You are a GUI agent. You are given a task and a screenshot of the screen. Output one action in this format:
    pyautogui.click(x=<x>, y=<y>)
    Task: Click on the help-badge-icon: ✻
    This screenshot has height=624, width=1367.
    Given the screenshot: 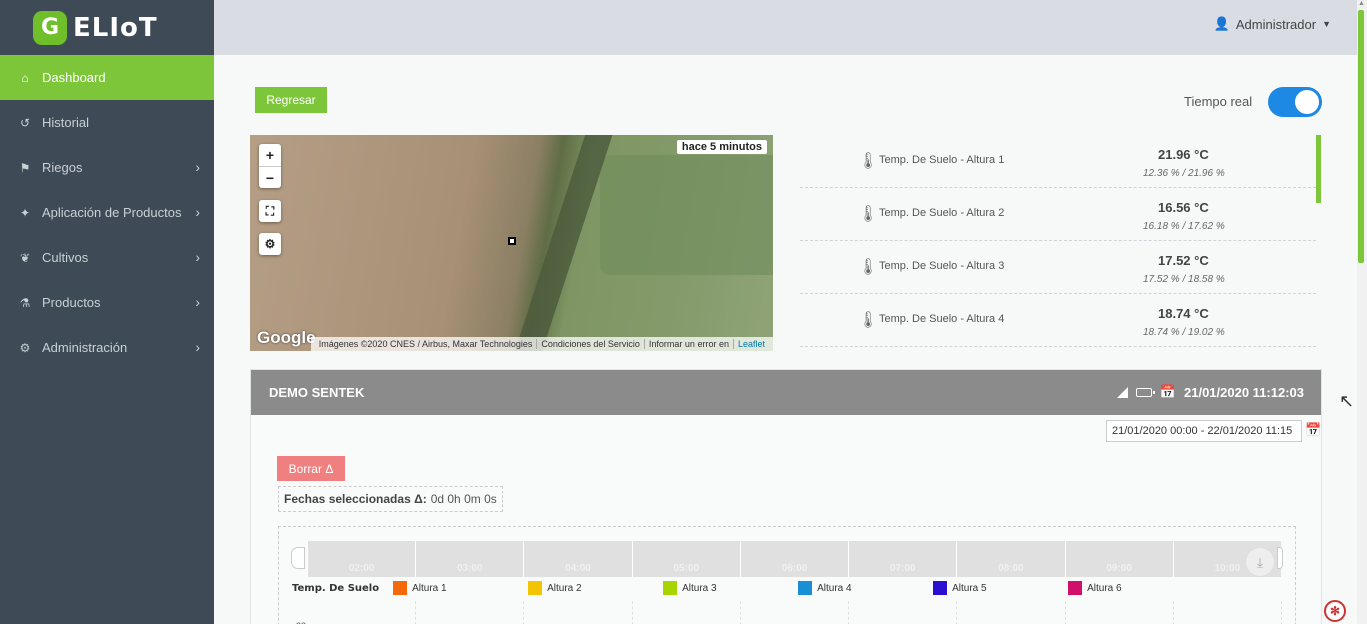 What is the action you would take?
    pyautogui.click(x=1335, y=611)
    